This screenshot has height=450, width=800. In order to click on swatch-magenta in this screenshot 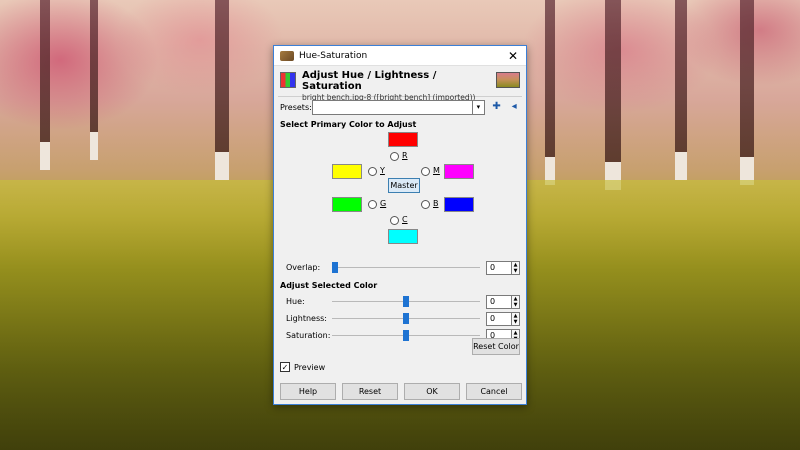, I will do `click(459, 171)`.